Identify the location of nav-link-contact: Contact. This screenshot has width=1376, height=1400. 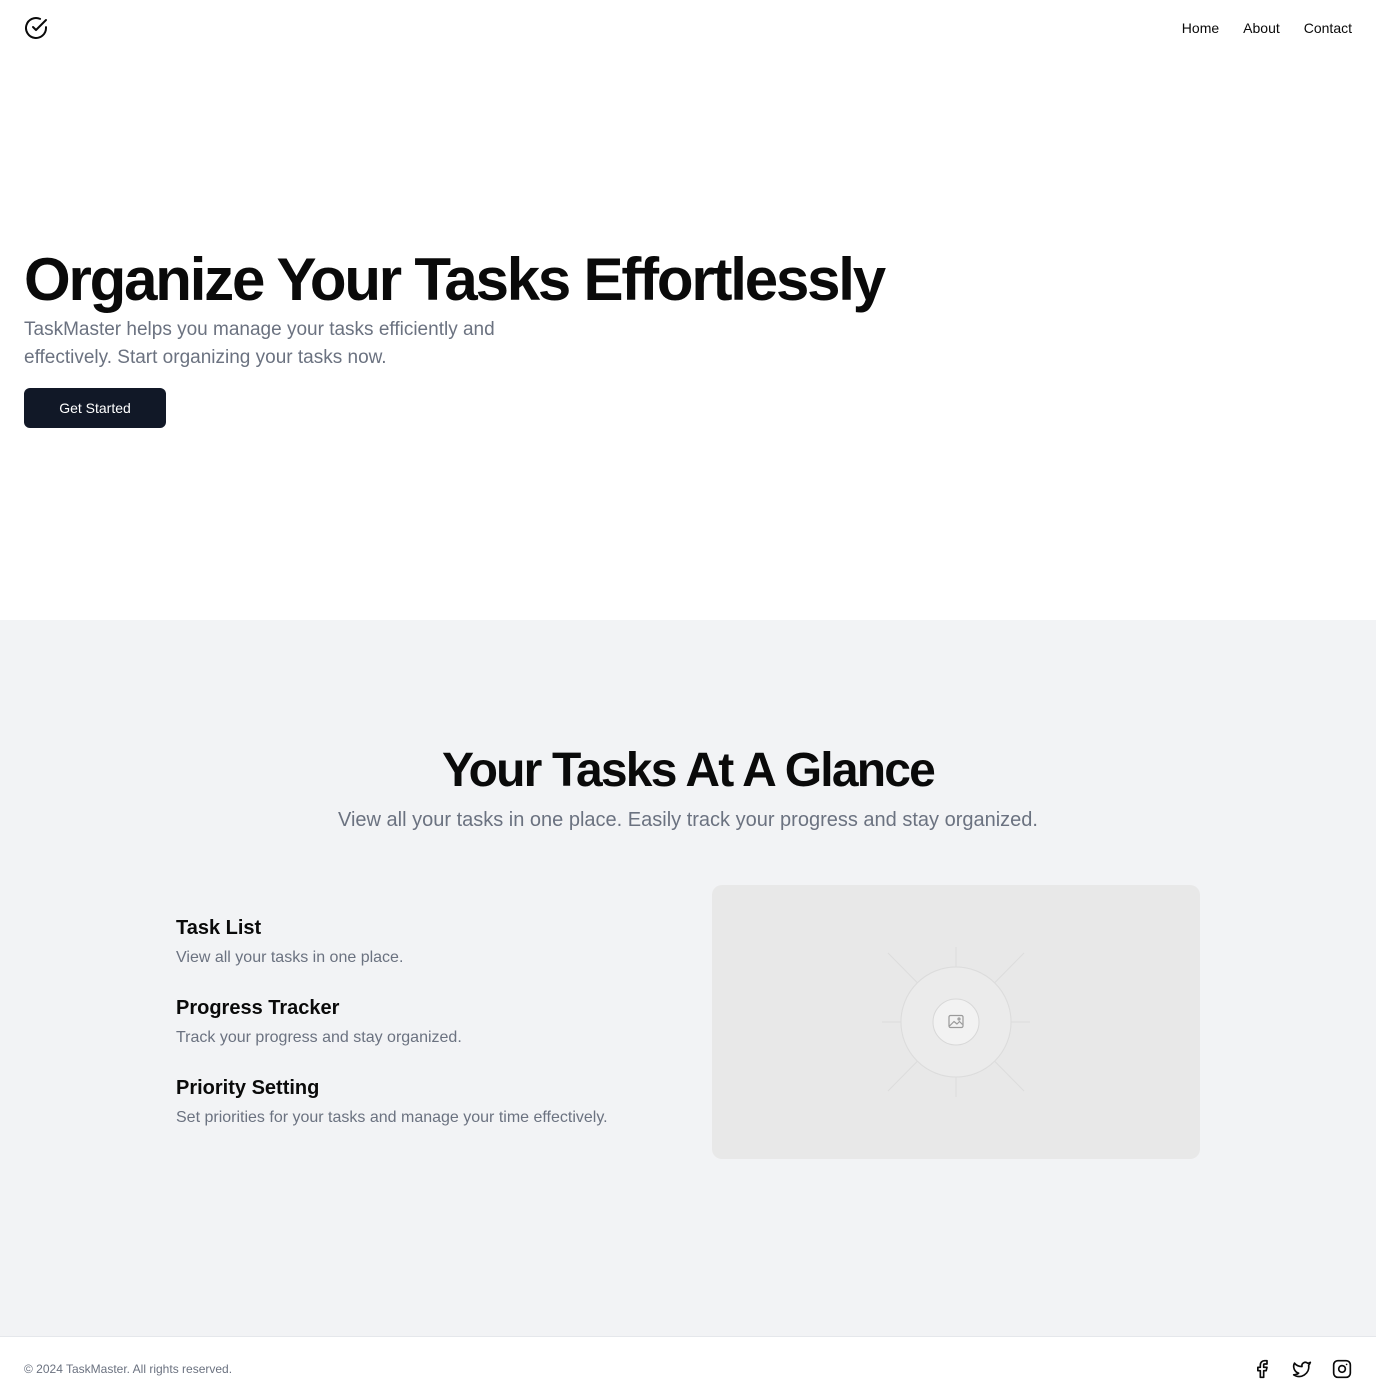
(1328, 28).